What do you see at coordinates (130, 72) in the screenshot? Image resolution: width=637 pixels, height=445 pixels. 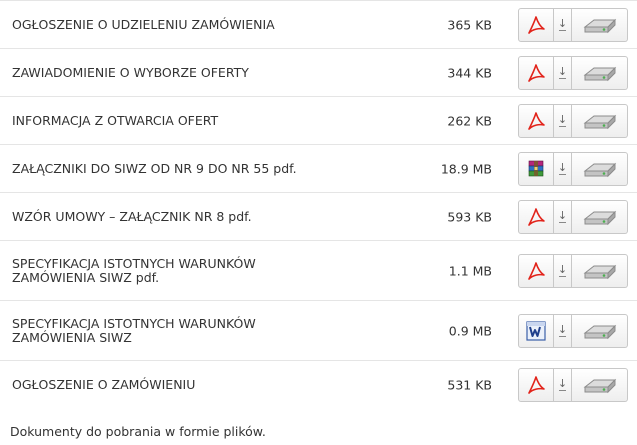 I see `file-name: ZAWIADOMIENIE O WYBORZE OFERTY` at bounding box center [130, 72].